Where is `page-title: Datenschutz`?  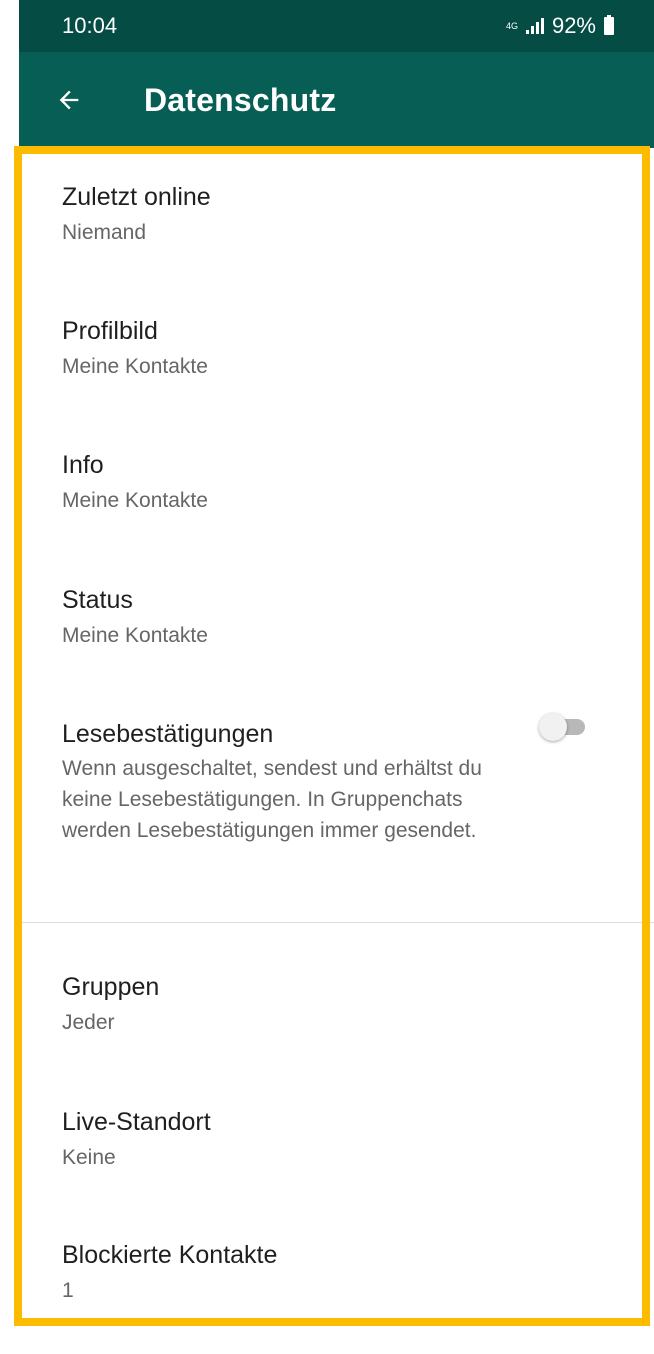
page-title: Datenschutz is located at coordinates (240, 99).